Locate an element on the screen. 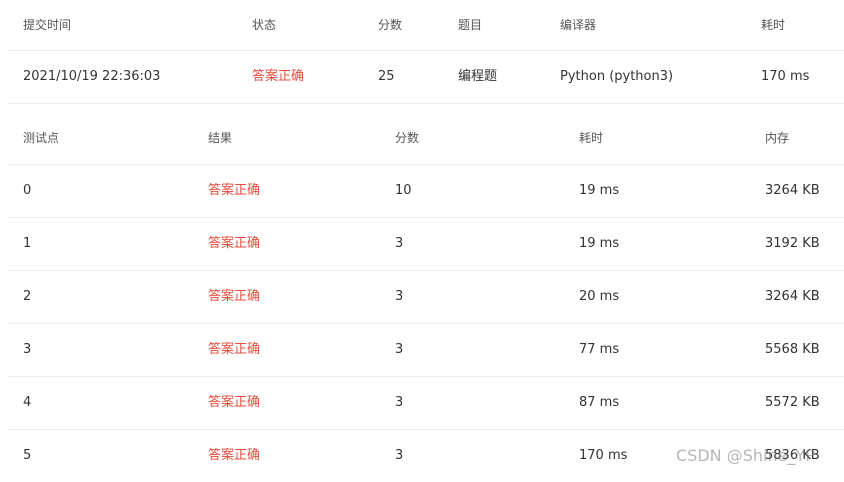  testcase-id: 2 is located at coordinates (27, 296).